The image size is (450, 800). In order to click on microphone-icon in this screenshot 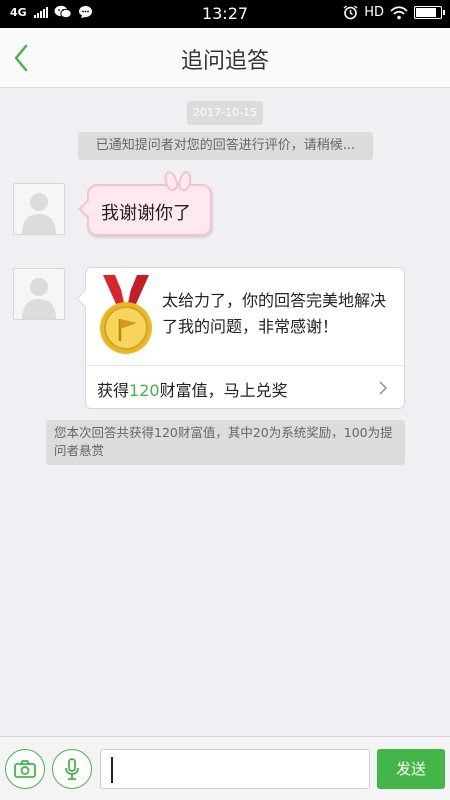, I will do `click(72, 769)`.